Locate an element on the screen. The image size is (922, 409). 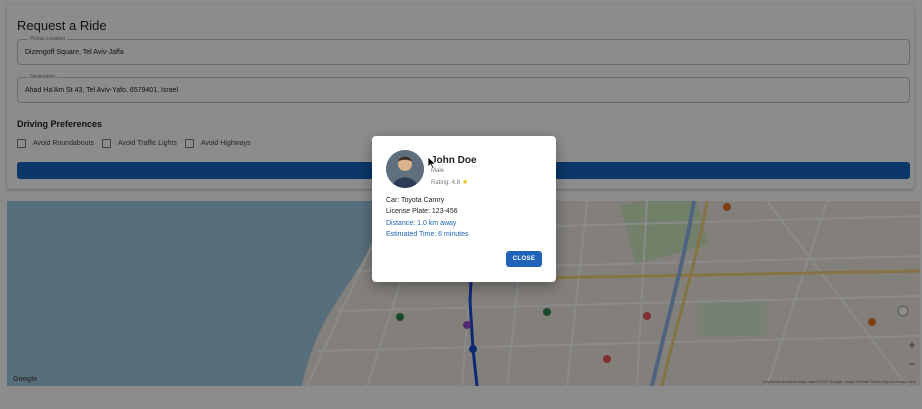
mouse-cursor-icon is located at coordinates (432, 163).